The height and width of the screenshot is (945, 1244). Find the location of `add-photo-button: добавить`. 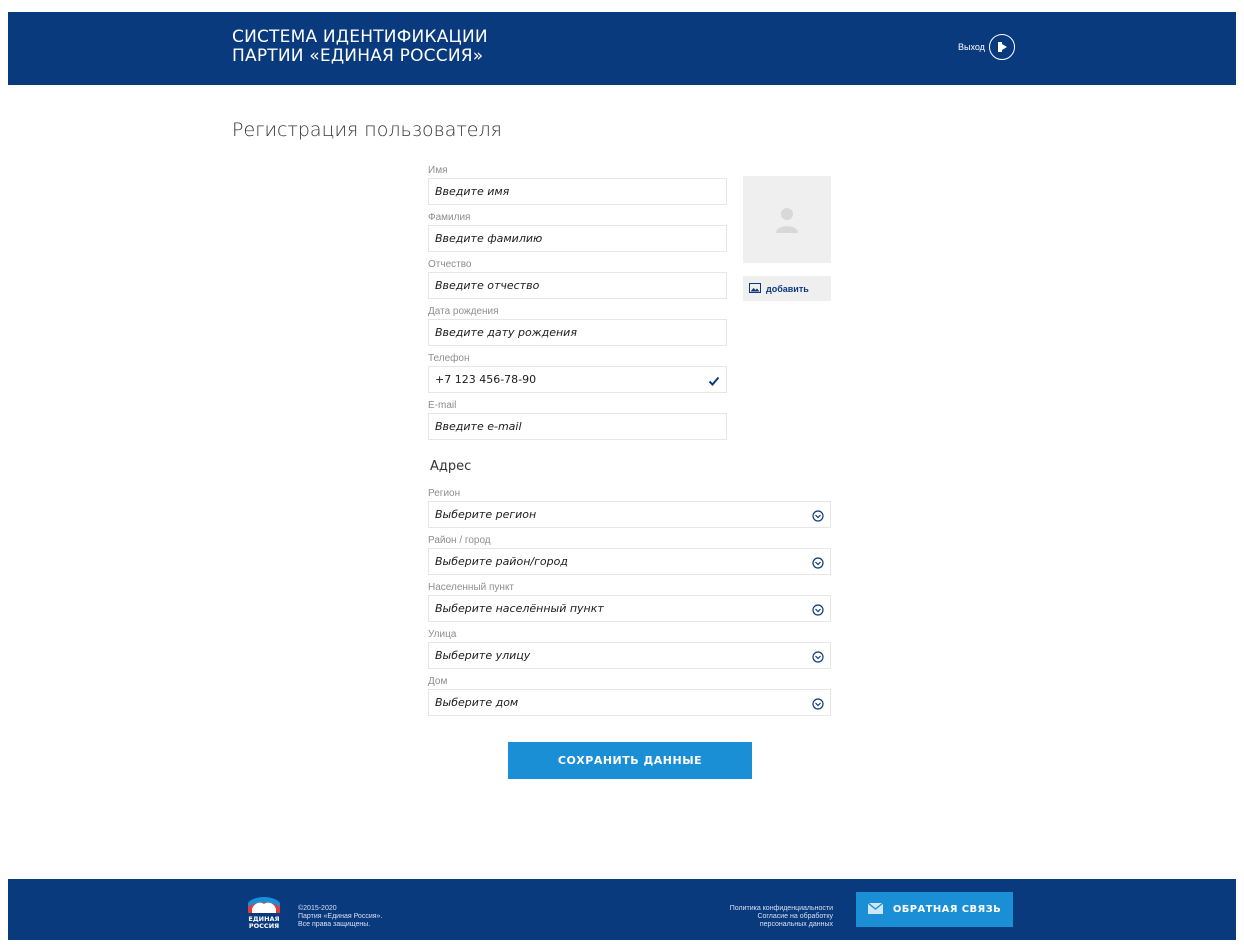

add-photo-button: добавить is located at coordinates (787, 288).